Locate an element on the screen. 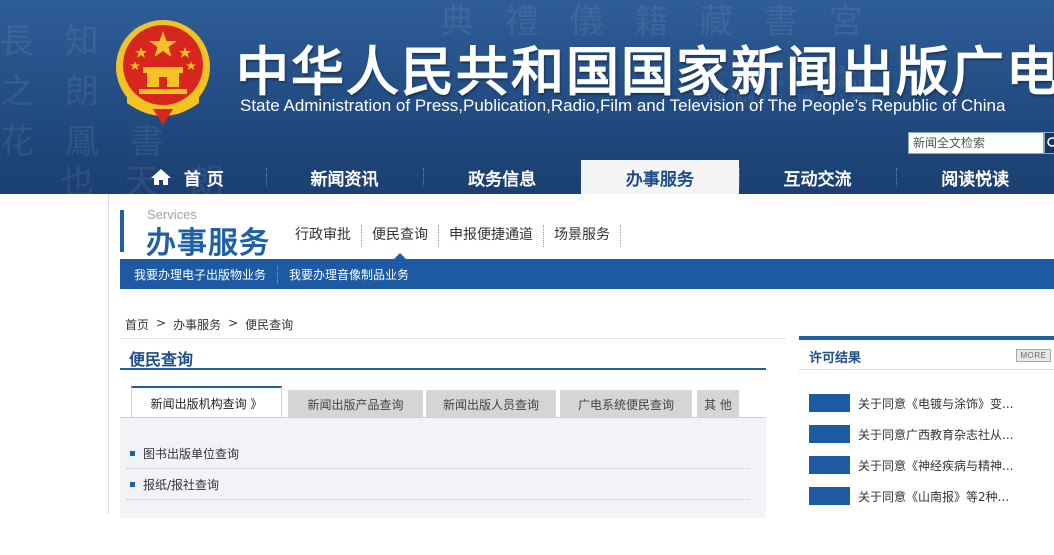  section-accent-bar is located at coordinates (122, 231).